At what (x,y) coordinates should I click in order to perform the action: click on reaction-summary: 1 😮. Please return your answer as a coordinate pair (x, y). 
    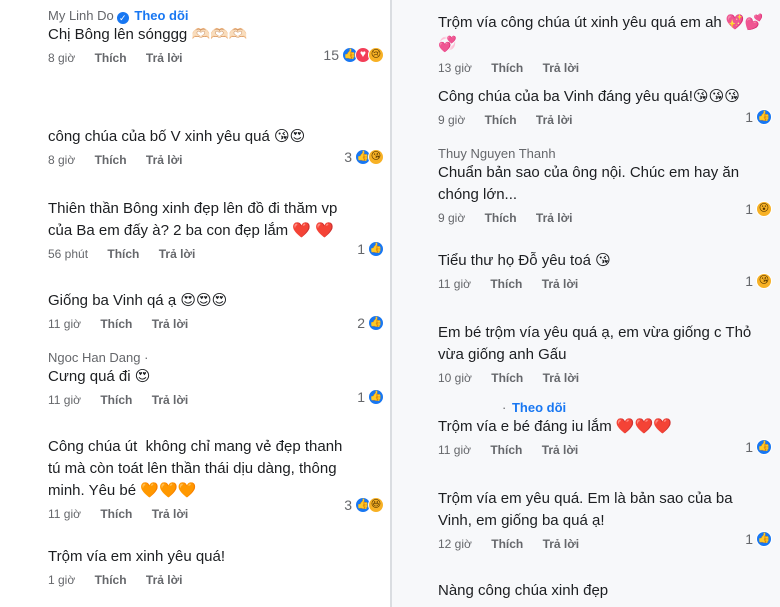
    Looking at the image, I should click on (758, 209).